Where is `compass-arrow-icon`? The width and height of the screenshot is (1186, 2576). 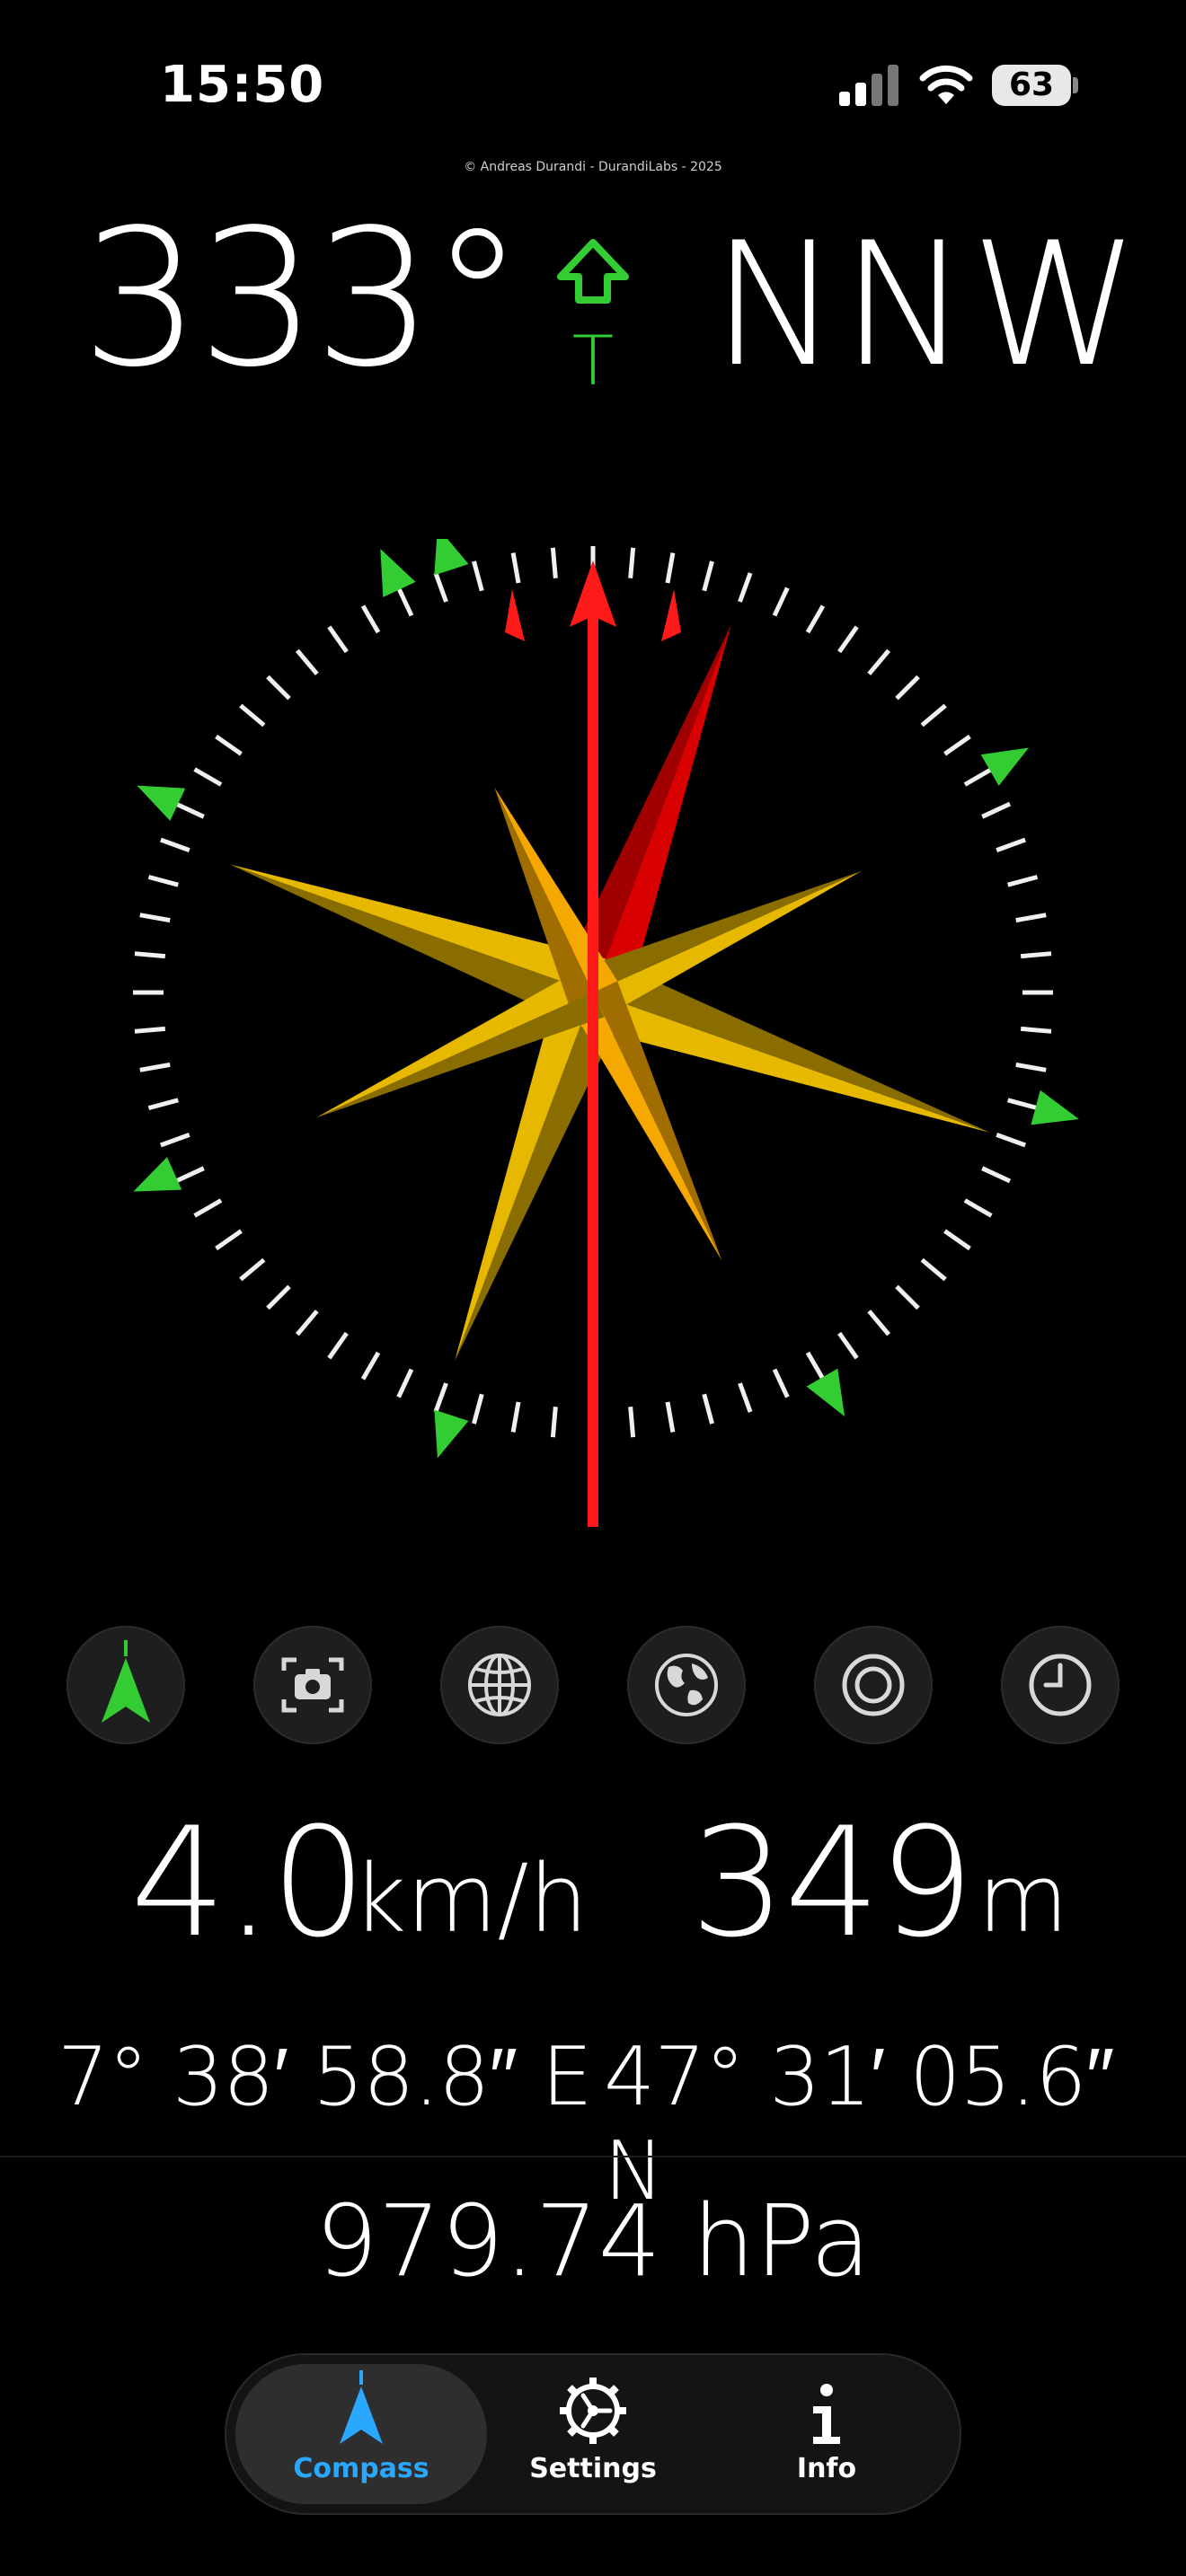
compass-arrow-icon is located at coordinates (361, 2407).